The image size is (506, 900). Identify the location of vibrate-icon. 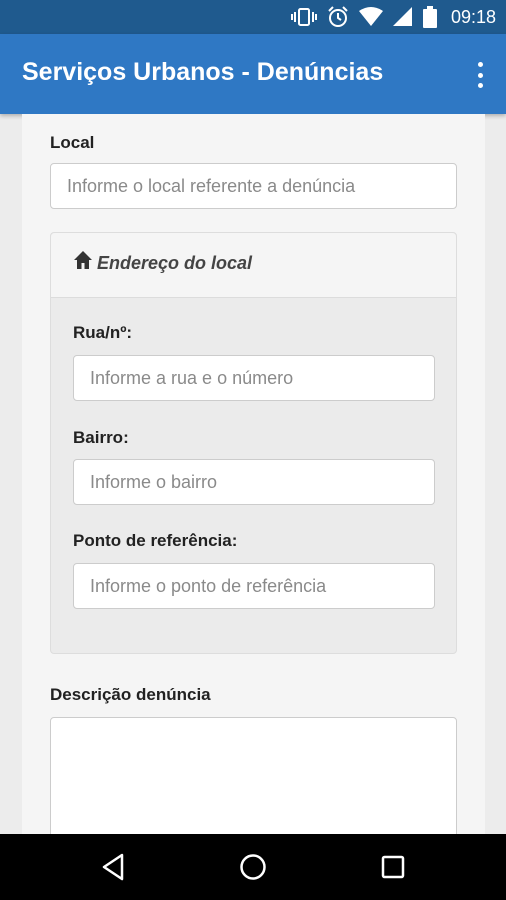
(303, 17).